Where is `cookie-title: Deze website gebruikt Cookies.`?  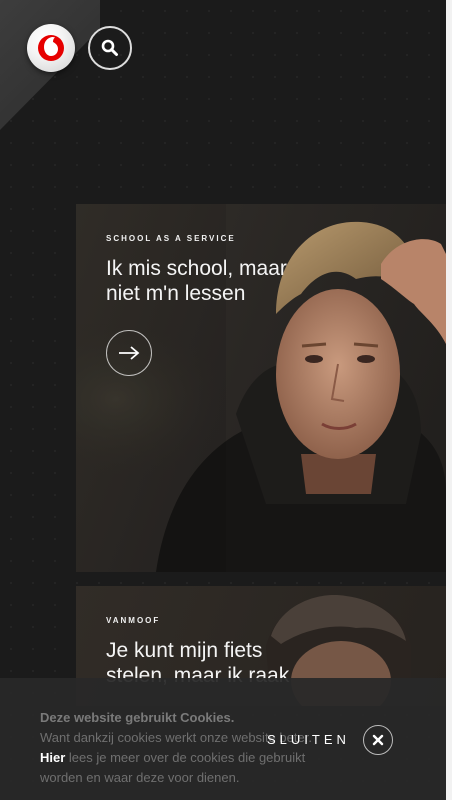
cookie-title: Deze website gebruikt Cookies. is located at coordinates (137, 717).